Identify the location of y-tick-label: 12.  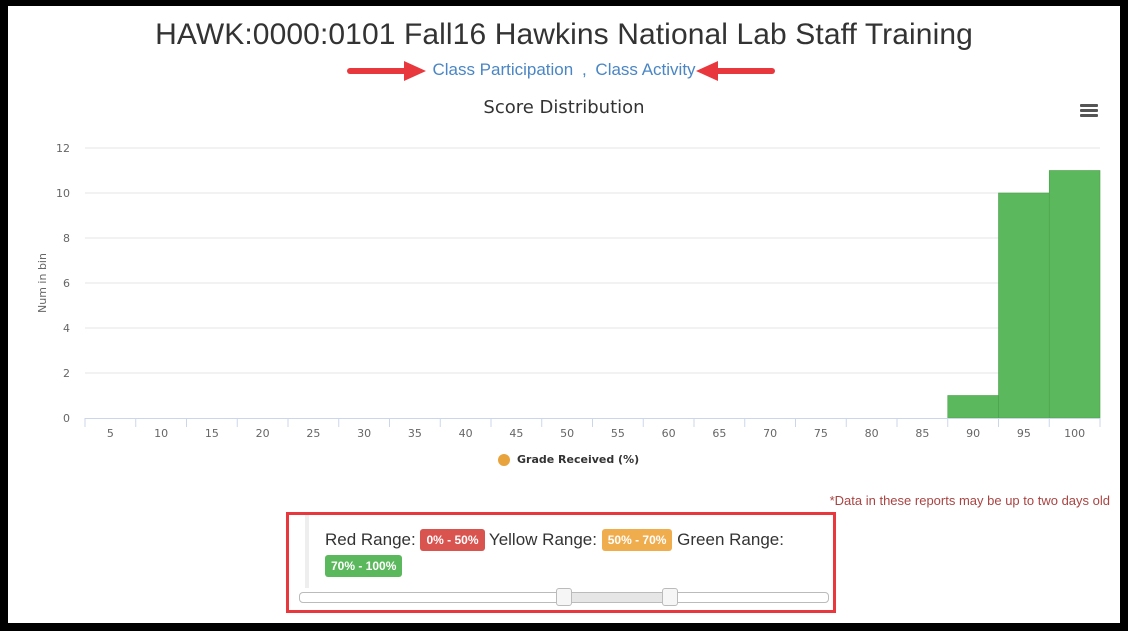
(63, 148).